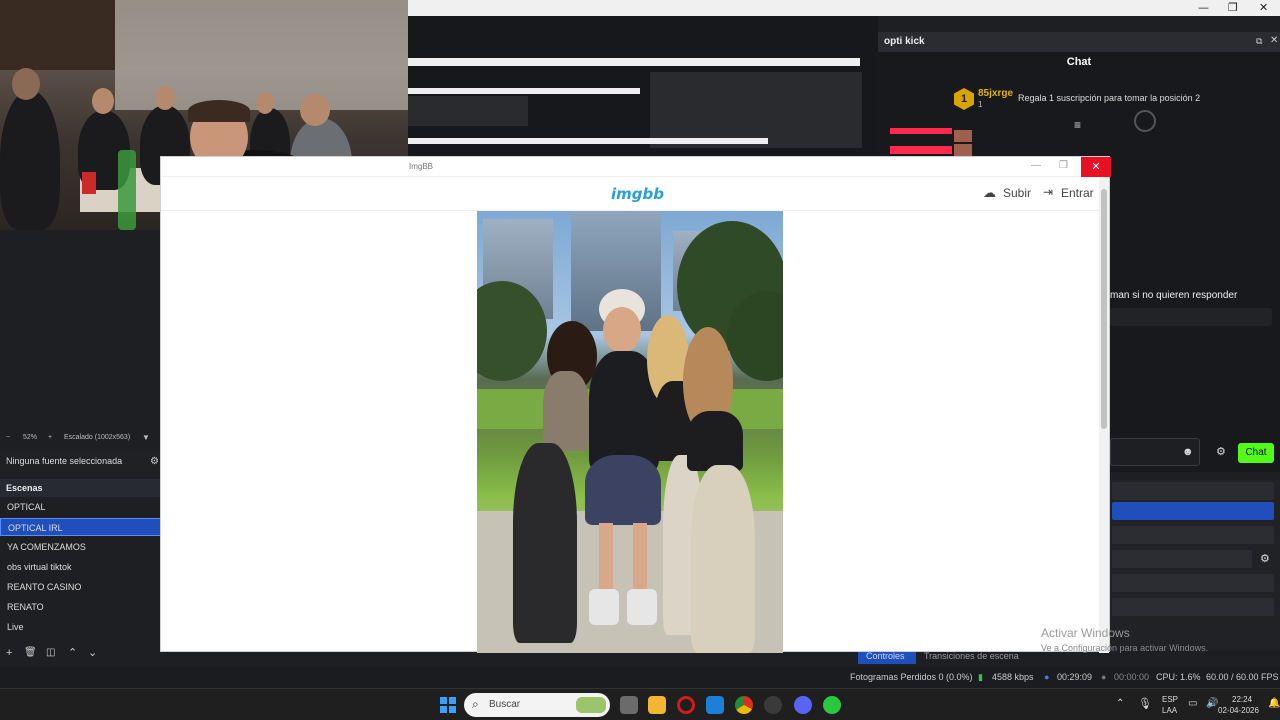 The width and height of the screenshot is (1280, 720). What do you see at coordinates (81, 627) in the screenshot?
I see `scene-item: Live` at bounding box center [81, 627].